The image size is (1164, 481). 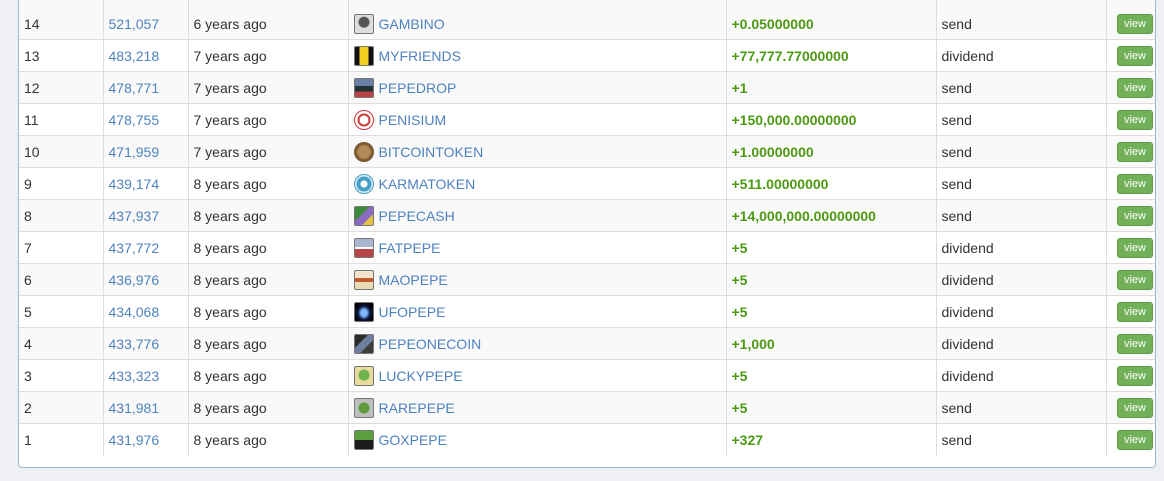 I want to click on block-link: 483,218, so click(x=134, y=56).